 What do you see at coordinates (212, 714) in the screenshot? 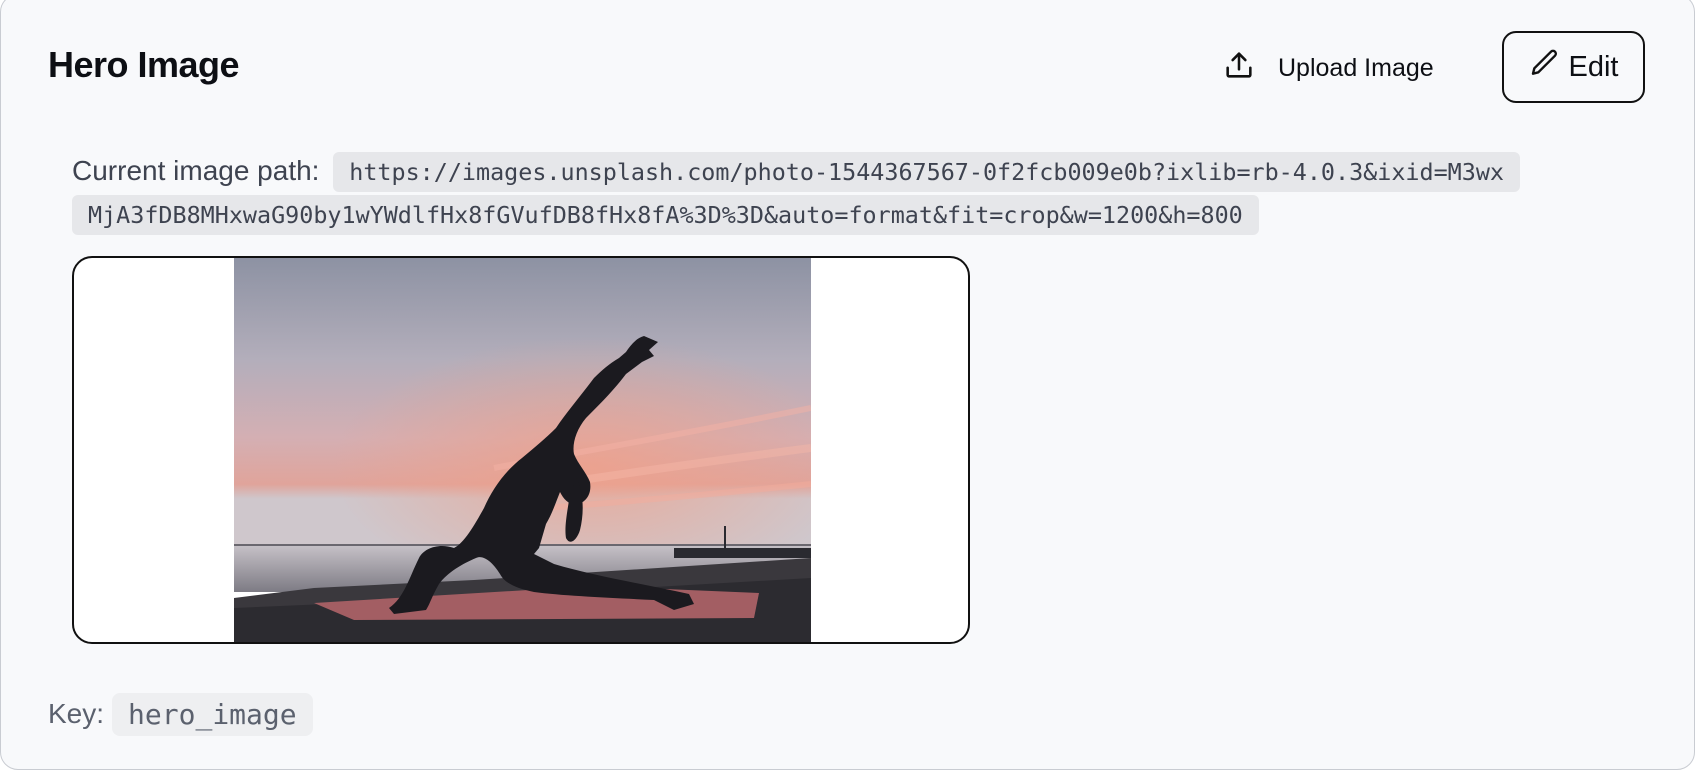
I see `key-value: hero_image` at bounding box center [212, 714].